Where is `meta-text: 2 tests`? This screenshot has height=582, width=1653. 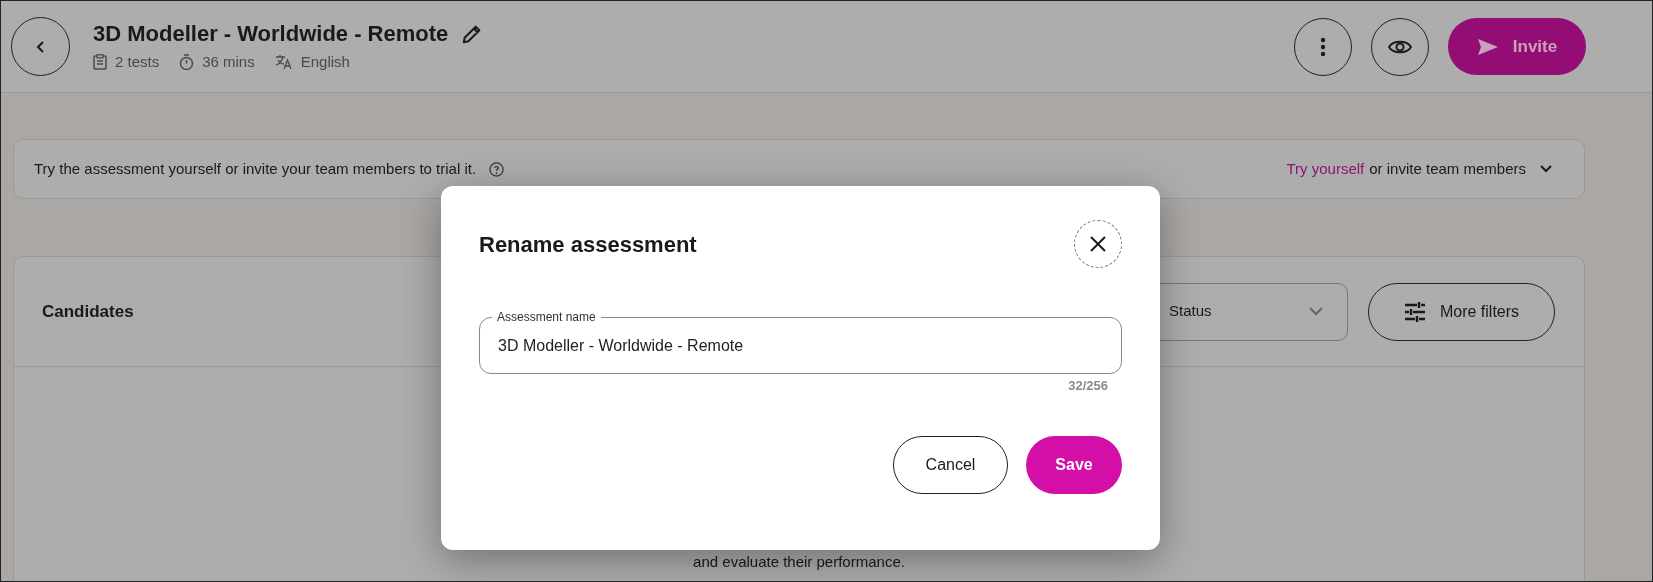
meta-text: 2 tests is located at coordinates (137, 61).